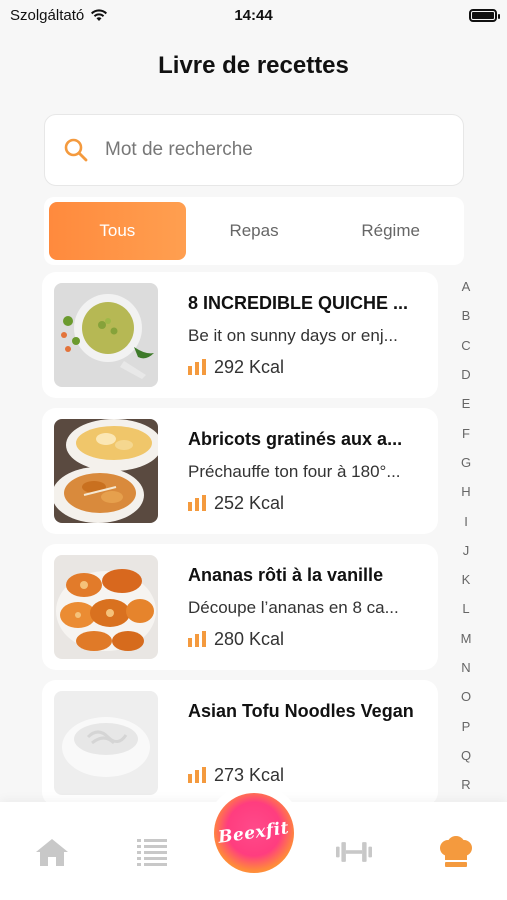 The height and width of the screenshot is (900, 507). Describe the element at coordinates (466, 520) in the screenshot. I see `index-letter: I` at that location.